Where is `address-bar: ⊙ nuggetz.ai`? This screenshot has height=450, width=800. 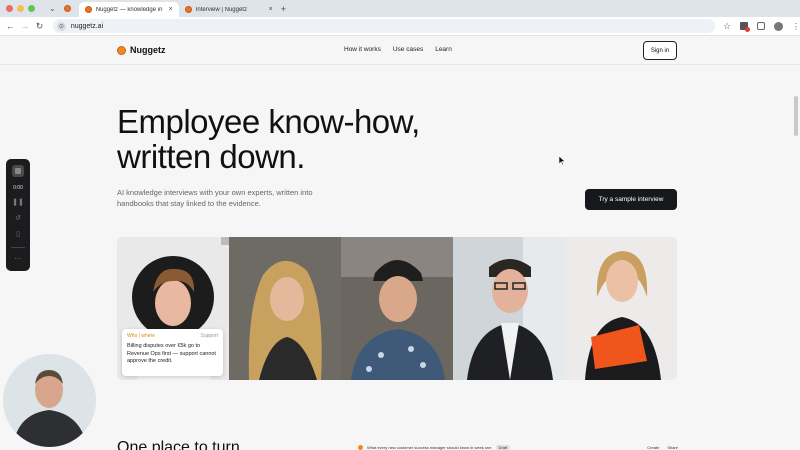 address-bar: ⊙ nuggetz.ai is located at coordinates (383, 26).